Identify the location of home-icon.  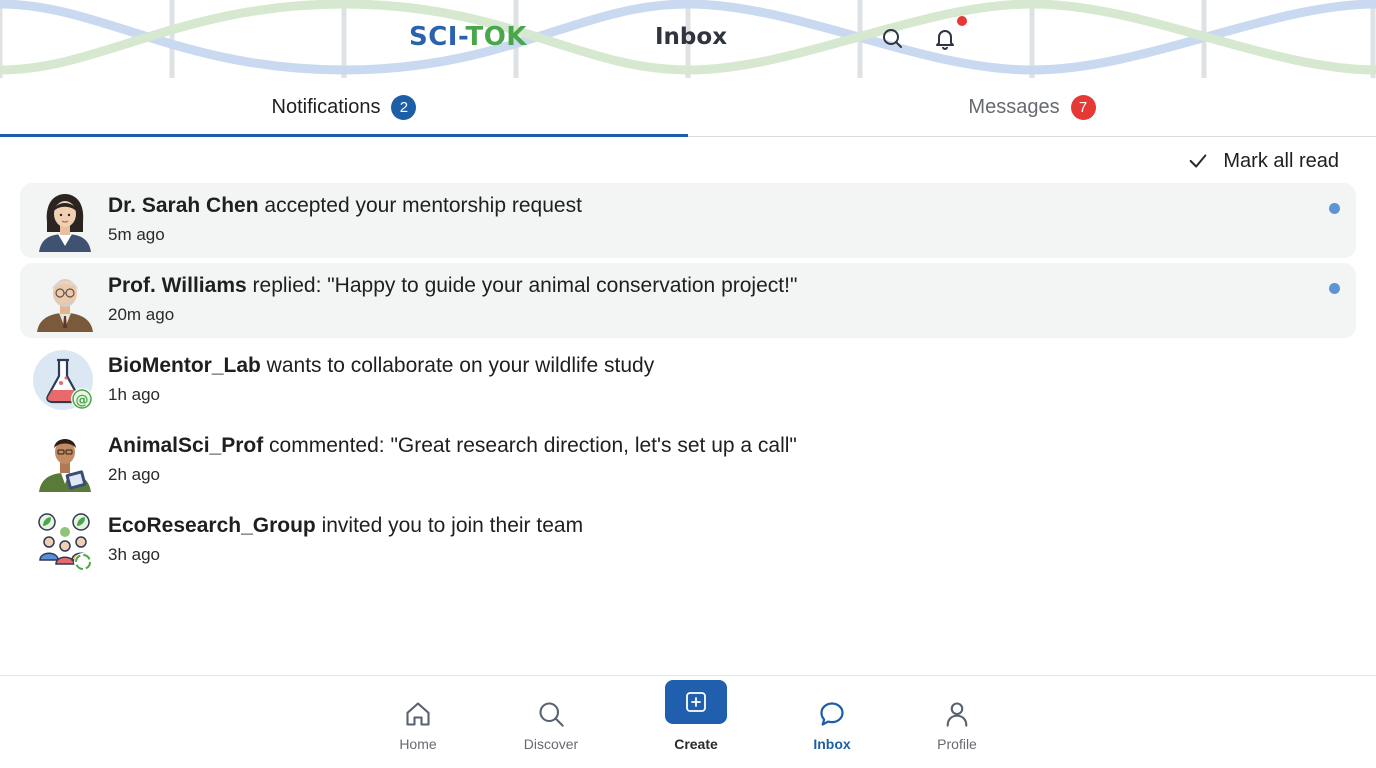
(418, 714).